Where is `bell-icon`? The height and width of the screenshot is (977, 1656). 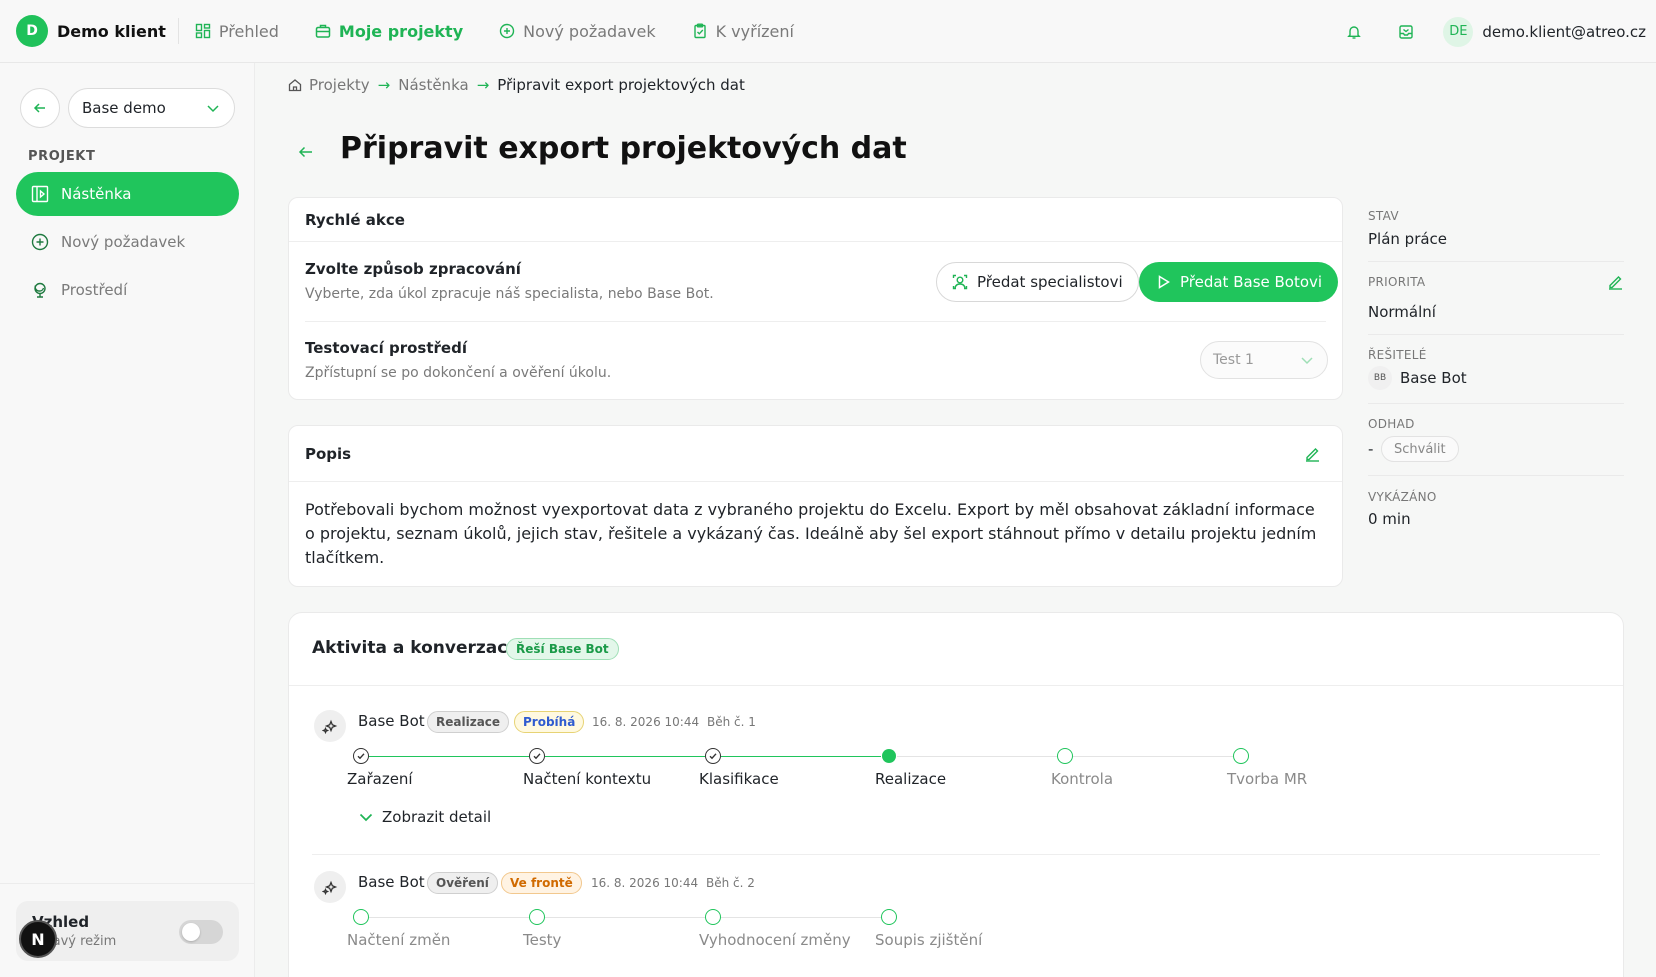 bell-icon is located at coordinates (1354, 32).